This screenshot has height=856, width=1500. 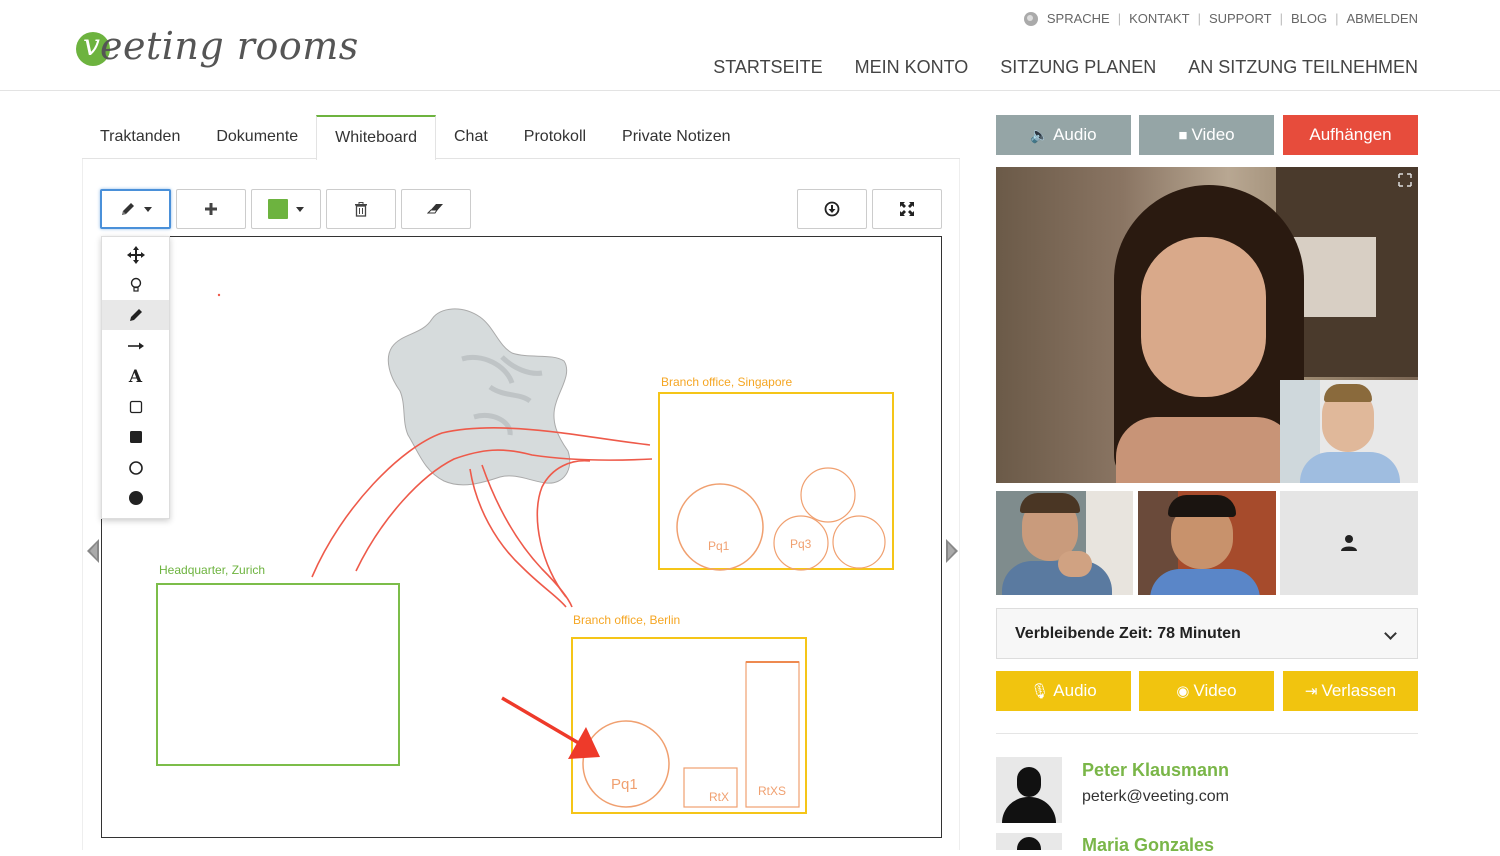 I want to click on download-icon, so click(x=832, y=209).